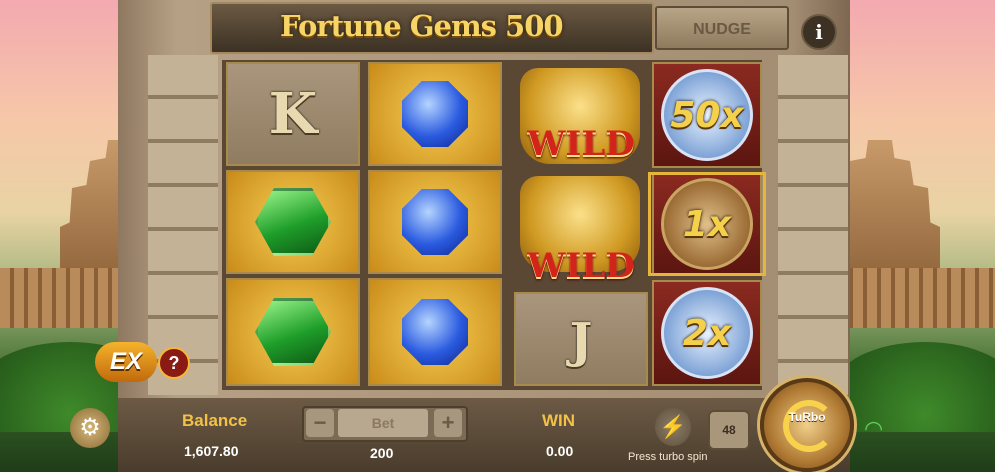 The width and height of the screenshot is (995, 472). What do you see at coordinates (813, 225) in the screenshot?
I see `right-pillar` at bounding box center [813, 225].